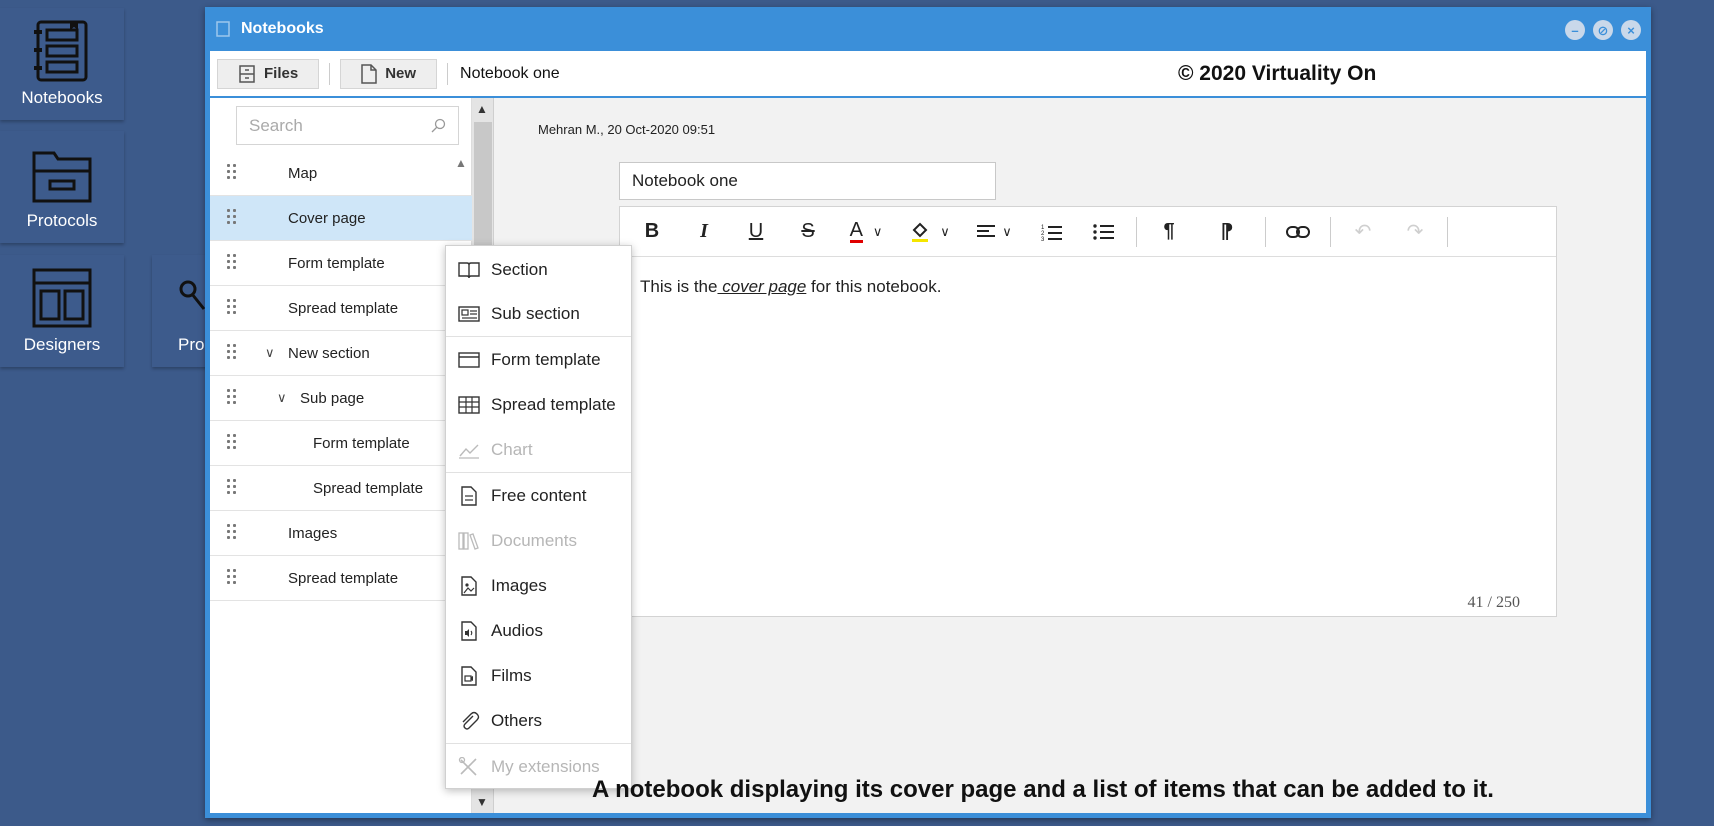 This screenshot has height=826, width=1714. Describe the element at coordinates (401, 73) in the screenshot. I see `new-label: New` at that location.